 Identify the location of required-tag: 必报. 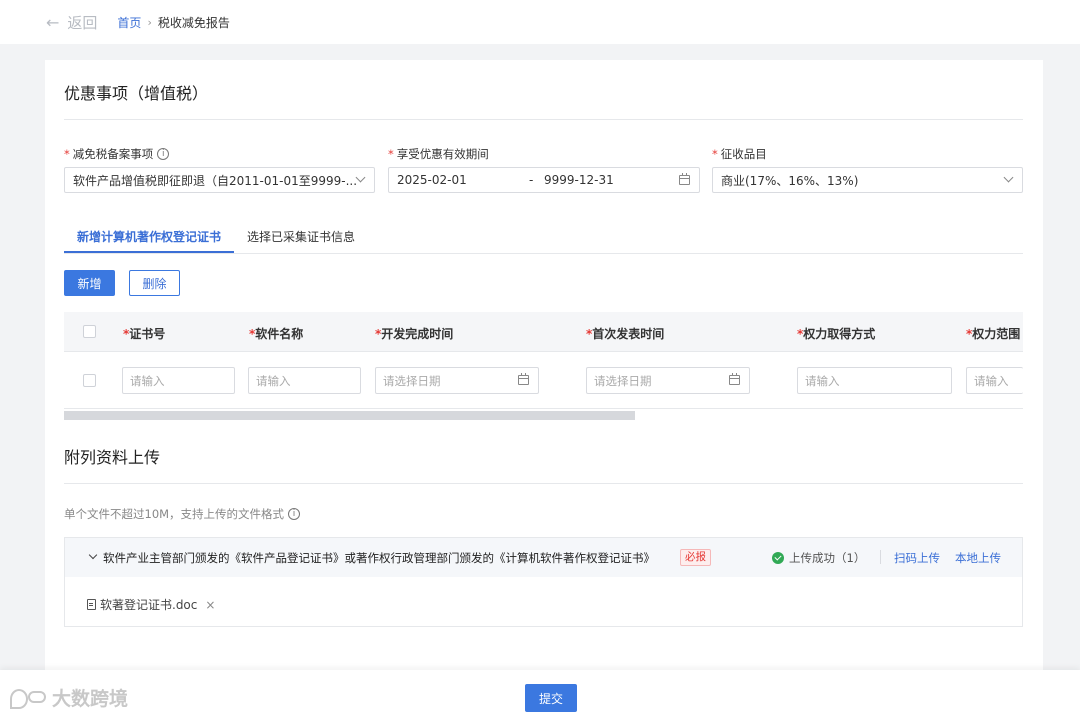
(695, 557).